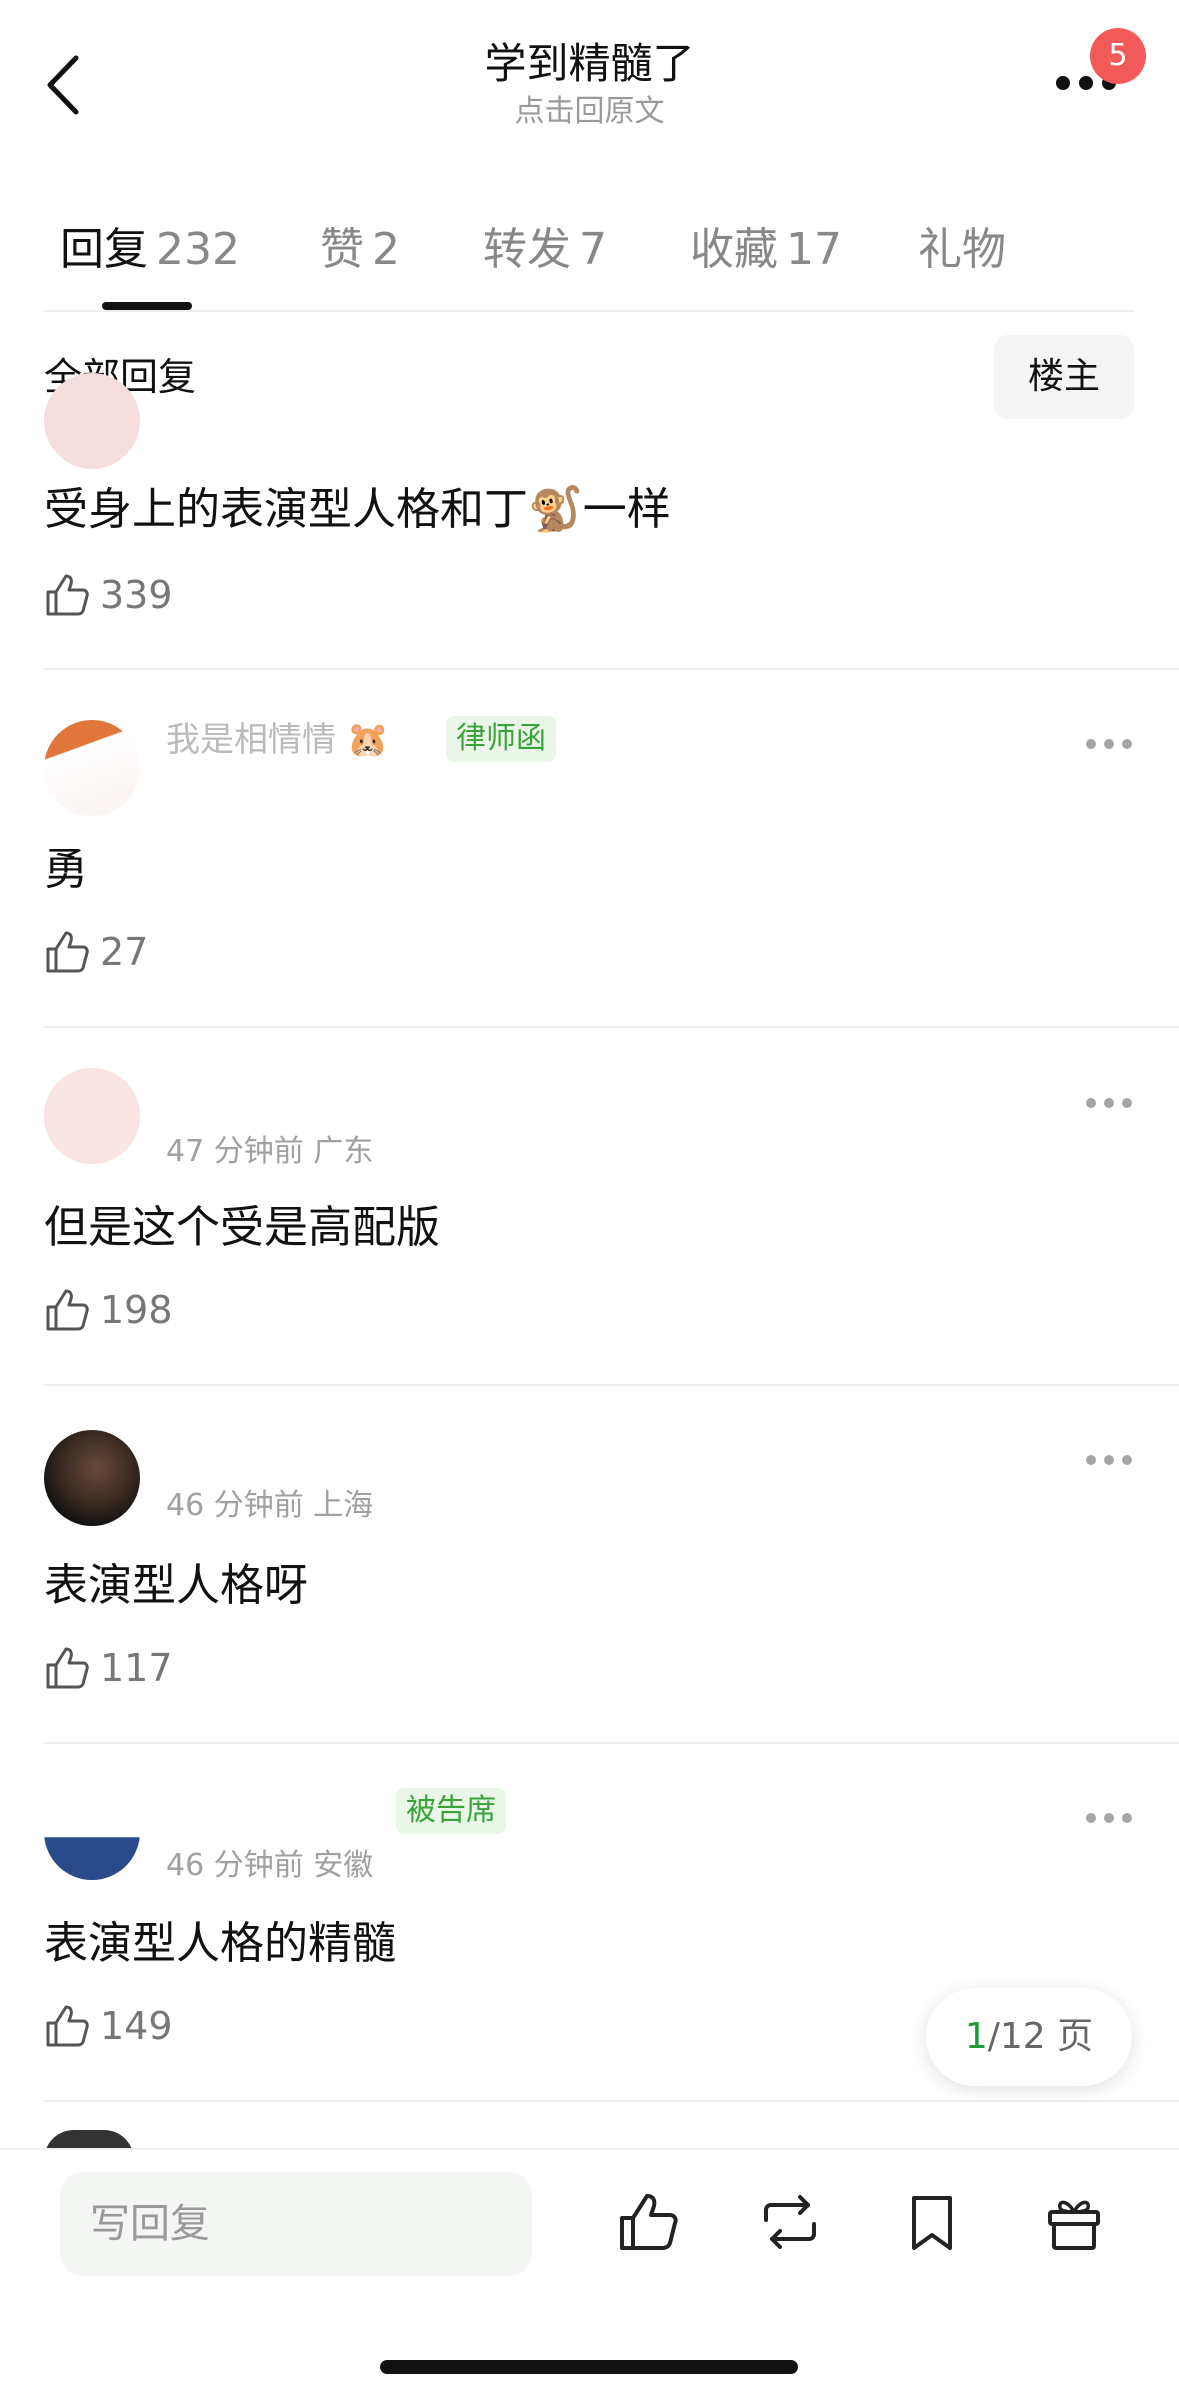 Image resolution: width=1179 pixels, height=2400 pixels. What do you see at coordinates (66, 869) in the screenshot?
I see `comment-text: 勇` at bounding box center [66, 869].